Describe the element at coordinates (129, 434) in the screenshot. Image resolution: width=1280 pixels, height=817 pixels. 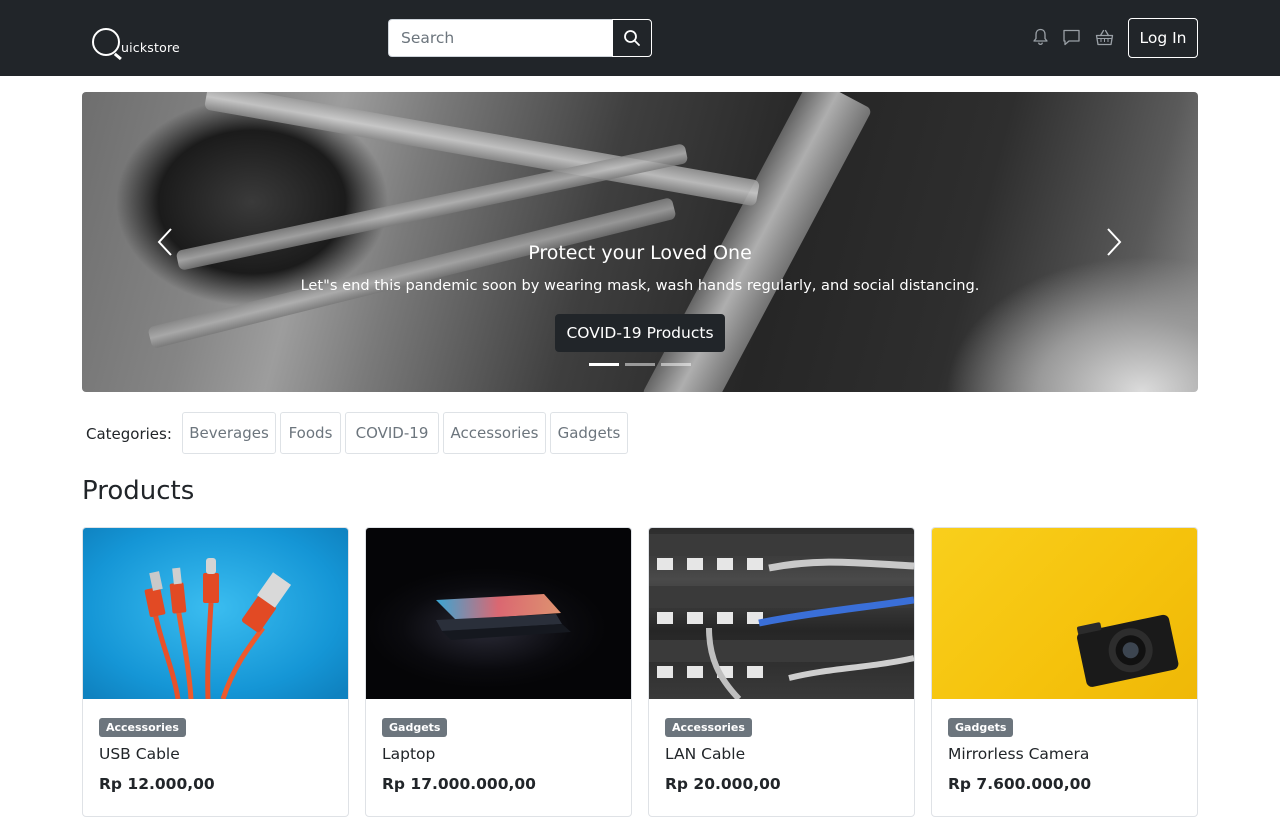
I see `categories-label: Categories:` at that location.